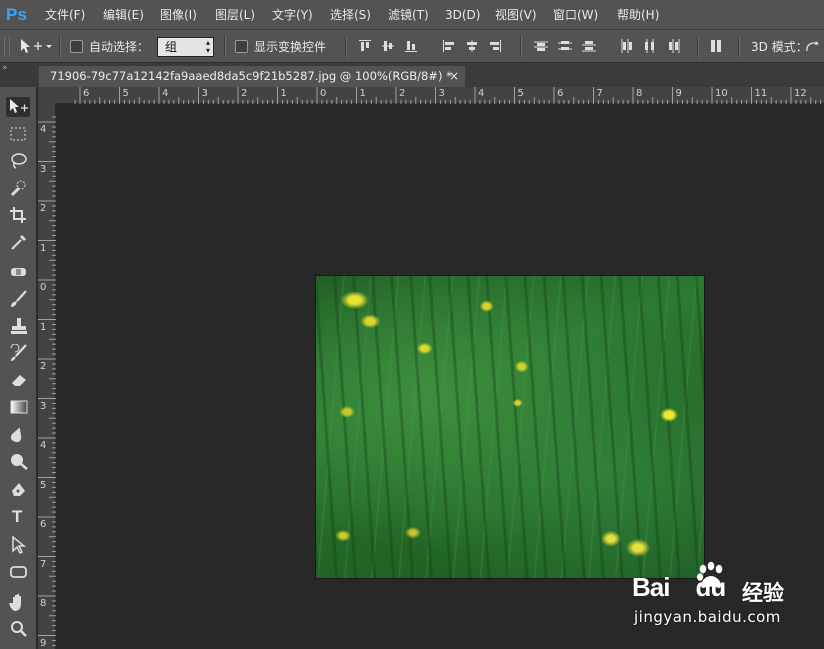 Image resolution: width=824 pixels, height=649 pixels. What do you see at coordinates (541, 46) in the screenshot?
I see `distribute-top-edges-icon` at bounding box center [541, 46].